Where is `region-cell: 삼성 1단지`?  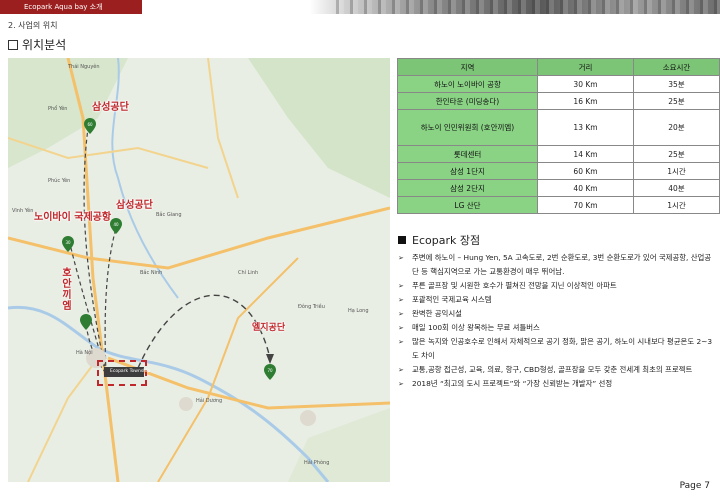
region-cell: 삼성 1단지 is located at coordinates (467, 171).